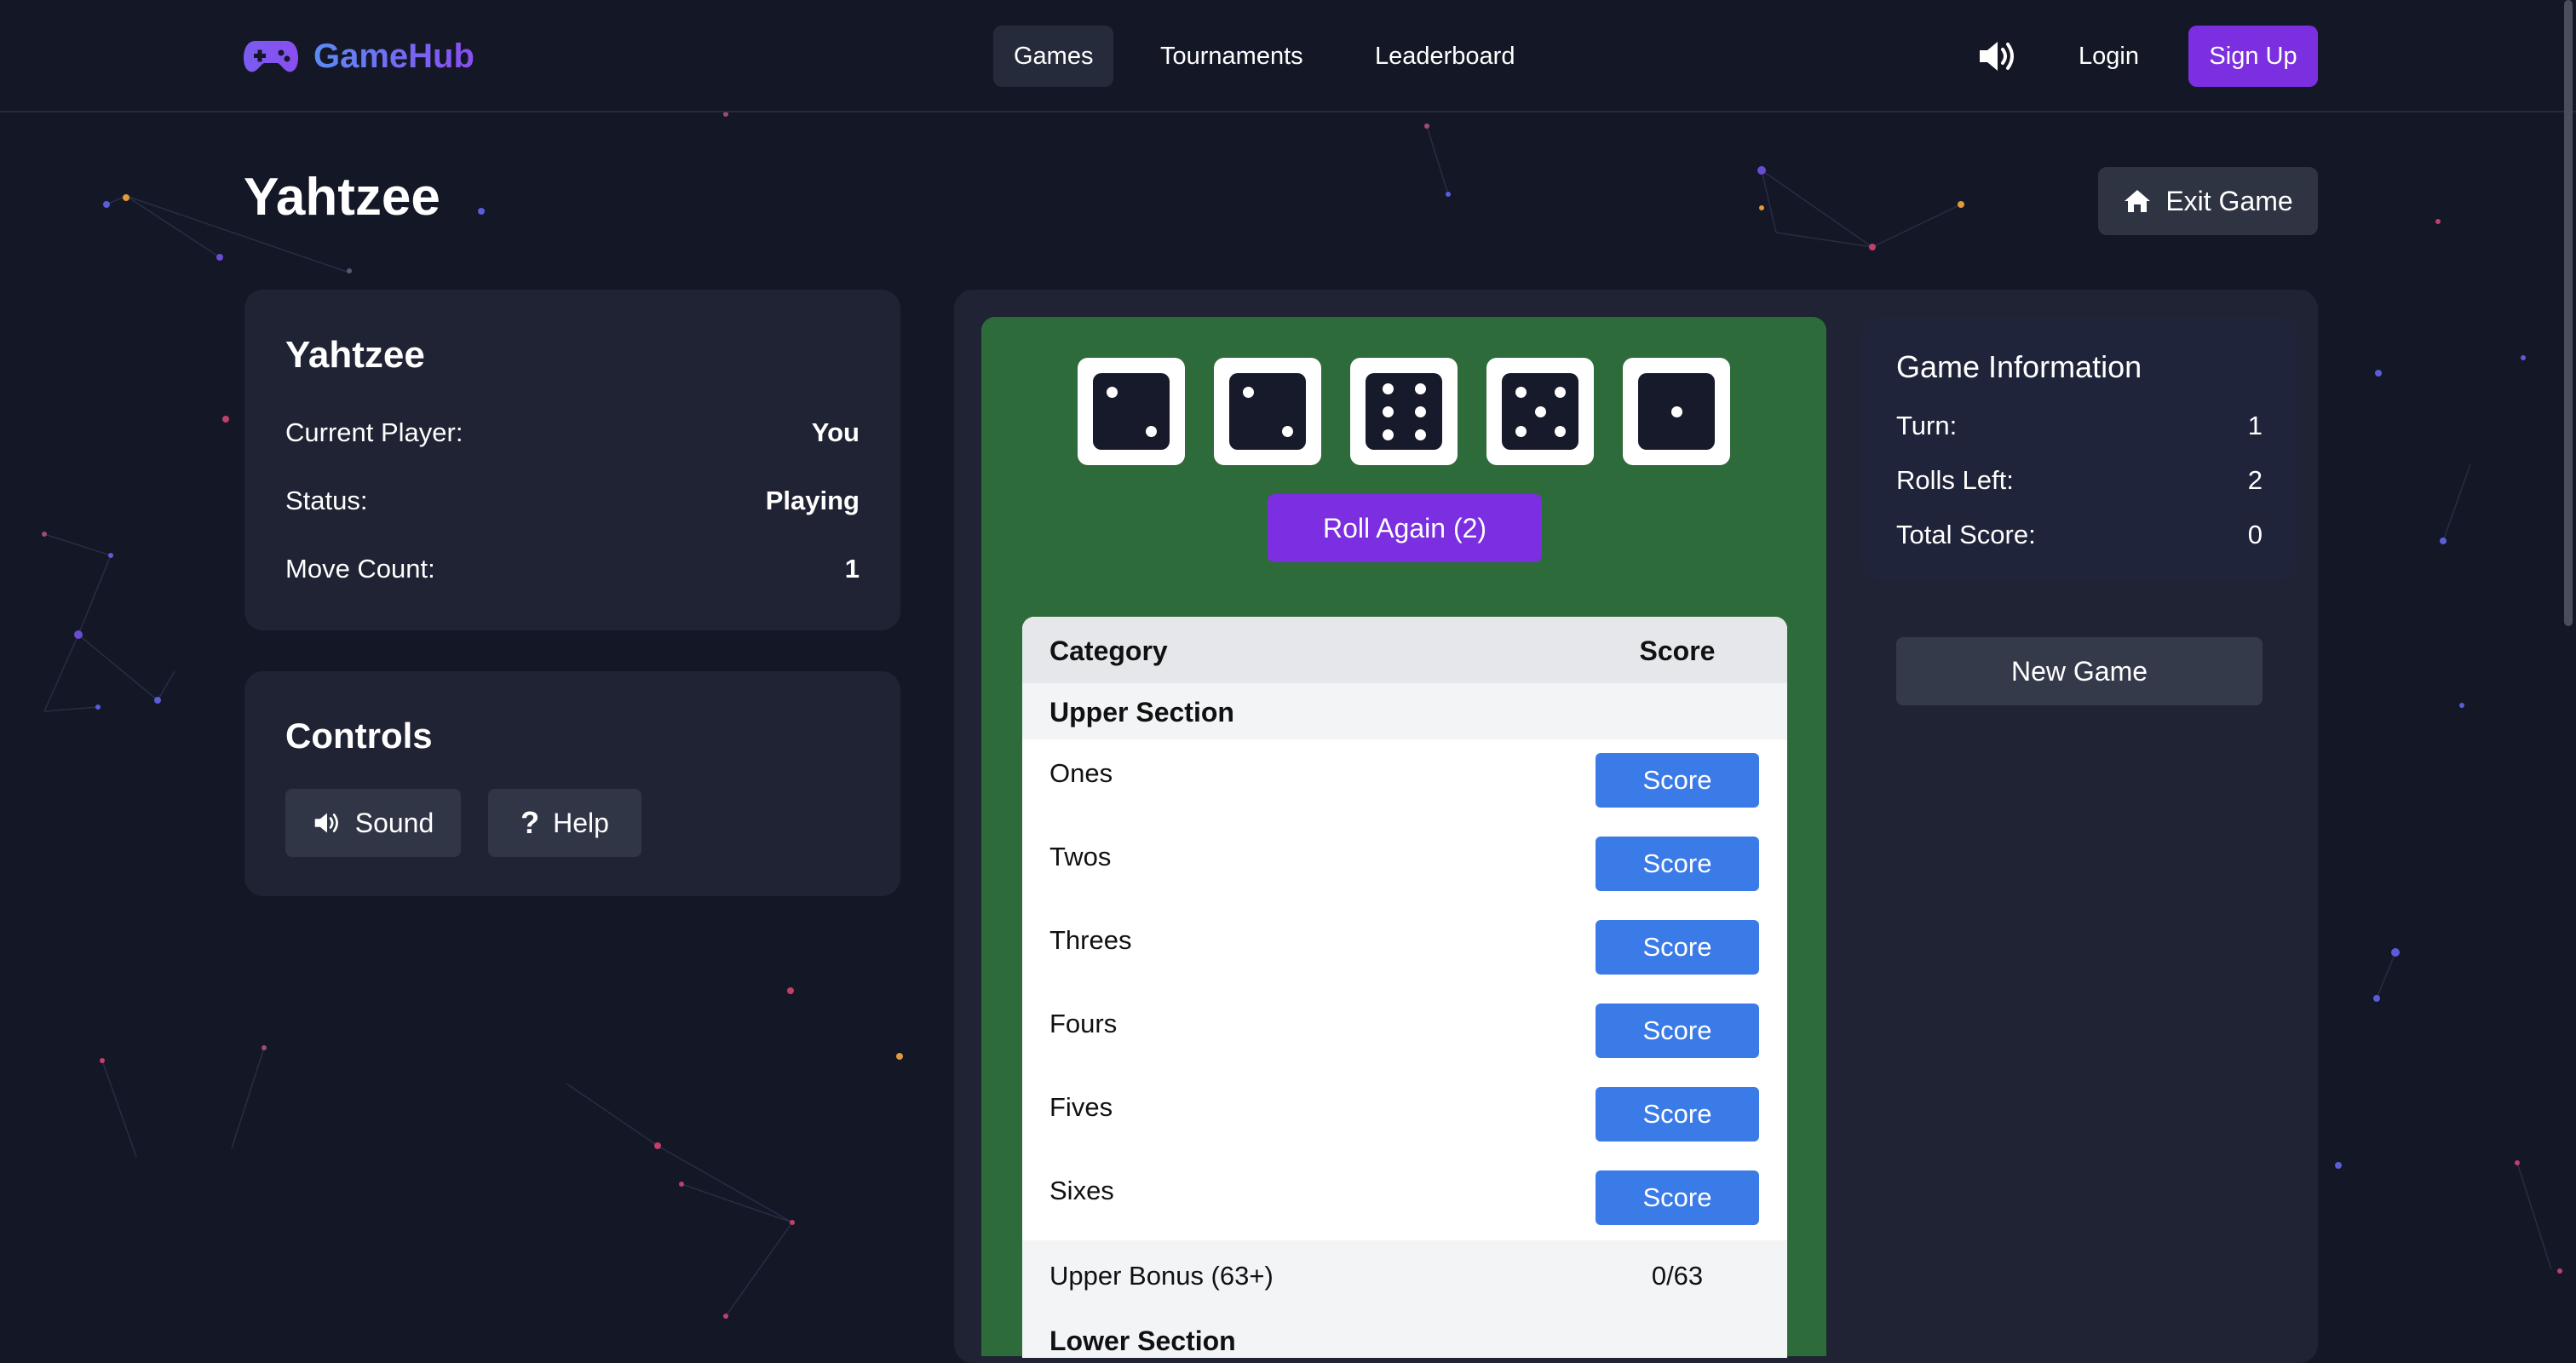 The width and height of the screenshot is (2576, 1363). What do you see at coordinates (1404, 1116) in the screenshot?
I see `table-row: Fives Score` at bounding box center [1404, 1116].